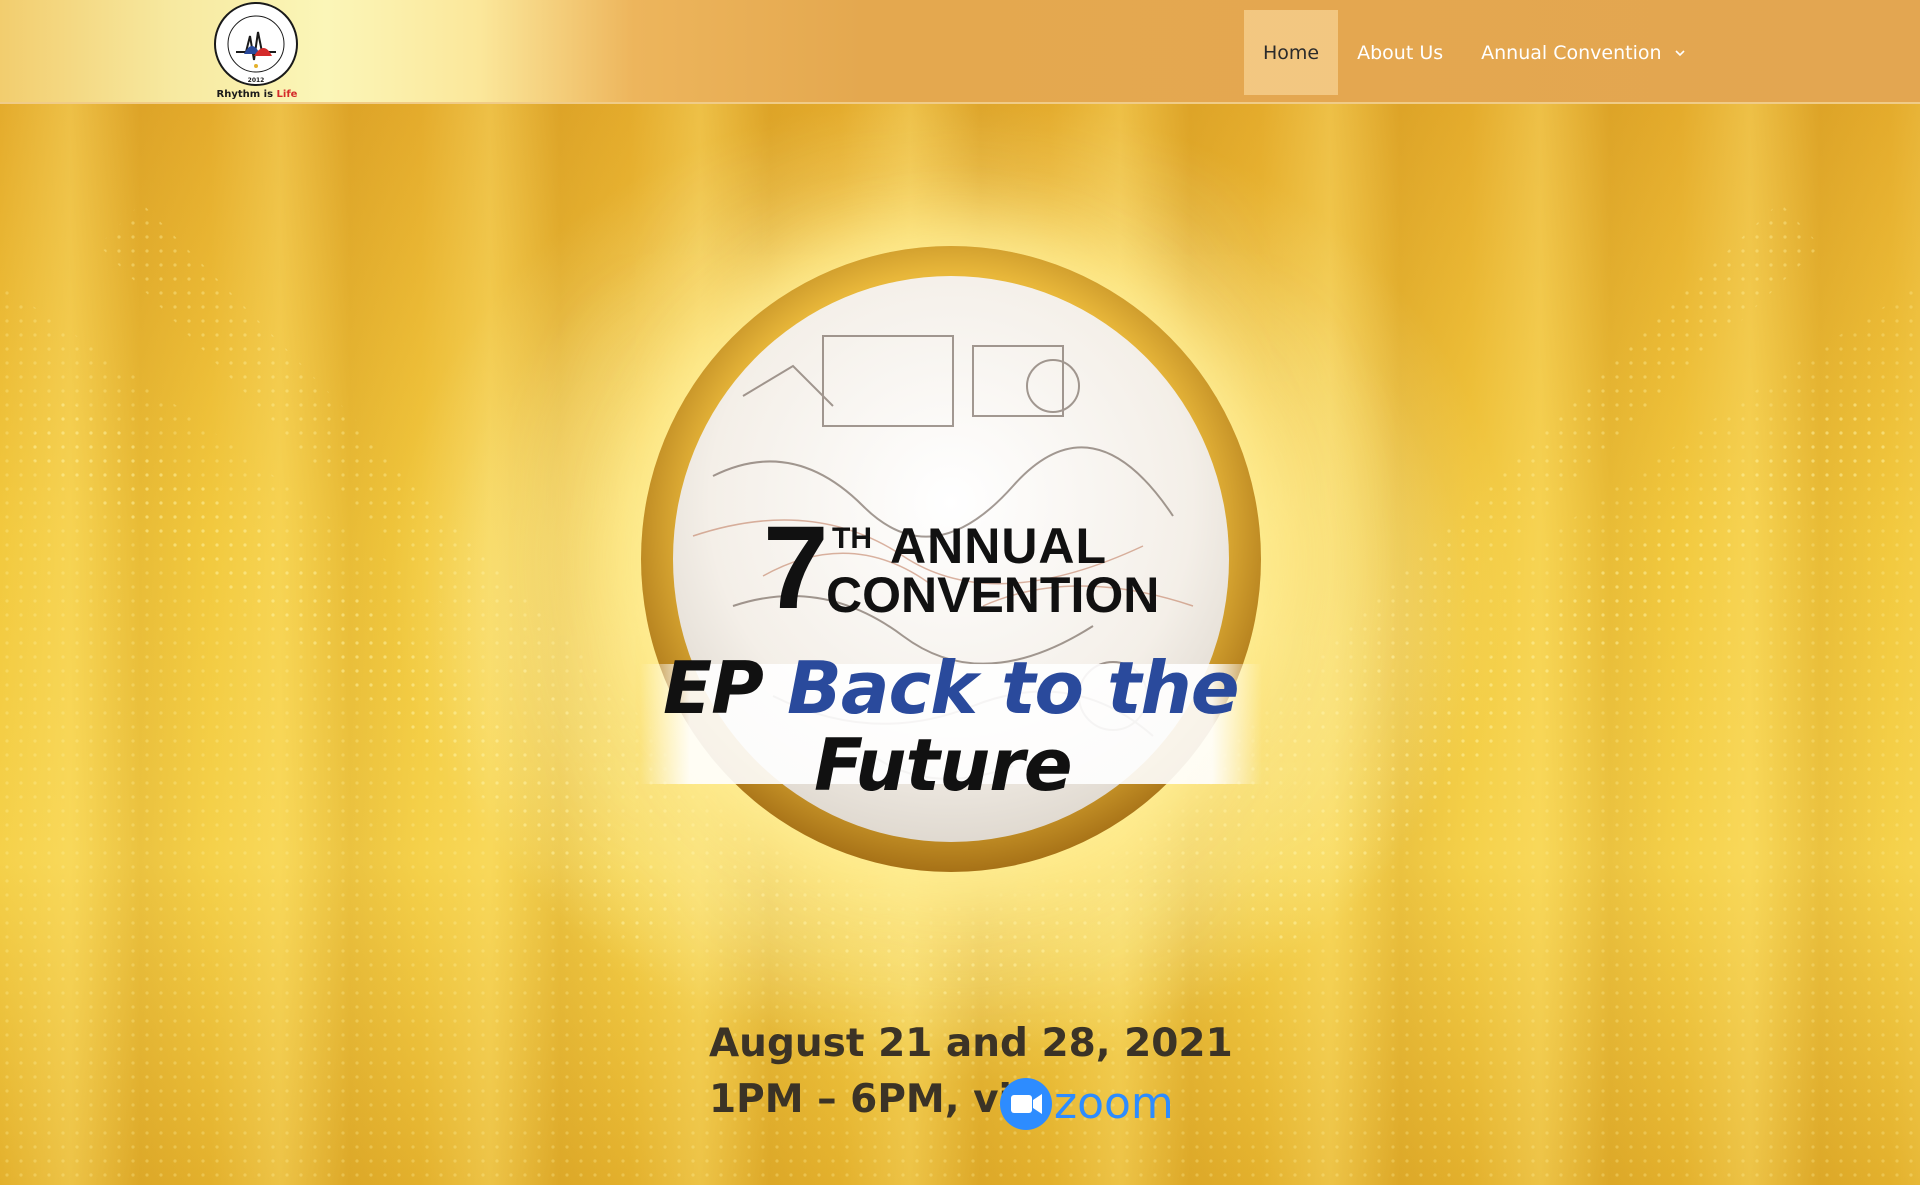  I want to click on logo-tagline: Rhythm is Life, so click(257, 94).